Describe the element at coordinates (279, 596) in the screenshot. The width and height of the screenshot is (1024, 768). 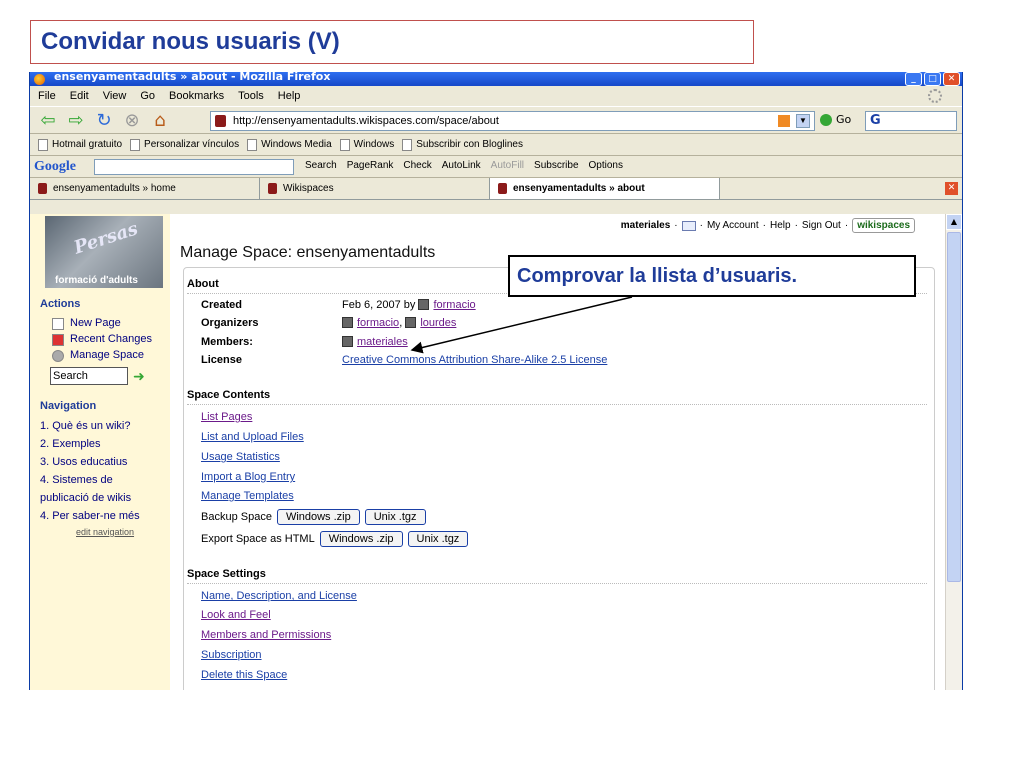
I see `name-description-license-link: Name, Description, and License` at that location.